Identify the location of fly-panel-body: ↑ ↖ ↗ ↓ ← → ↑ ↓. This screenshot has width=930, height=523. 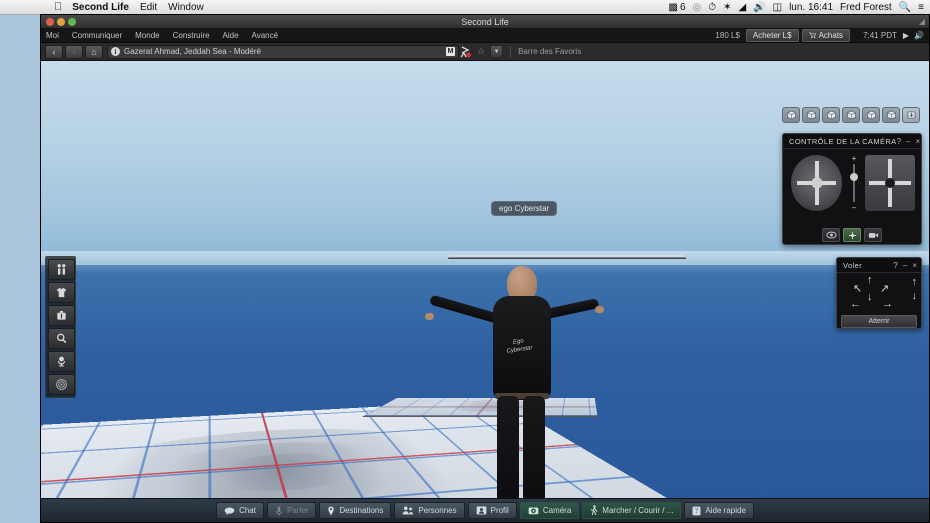
(879, 293).